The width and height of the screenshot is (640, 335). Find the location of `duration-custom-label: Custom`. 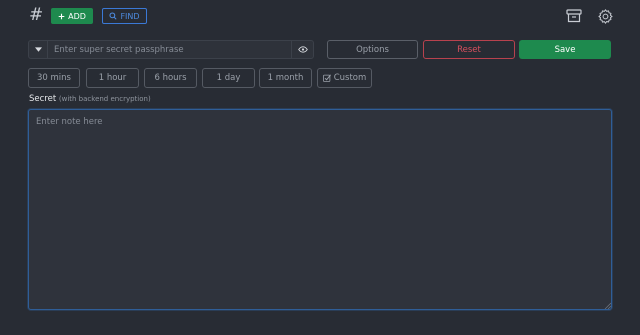

duration-custom-label: Custom is located at coordinates (350, 78).